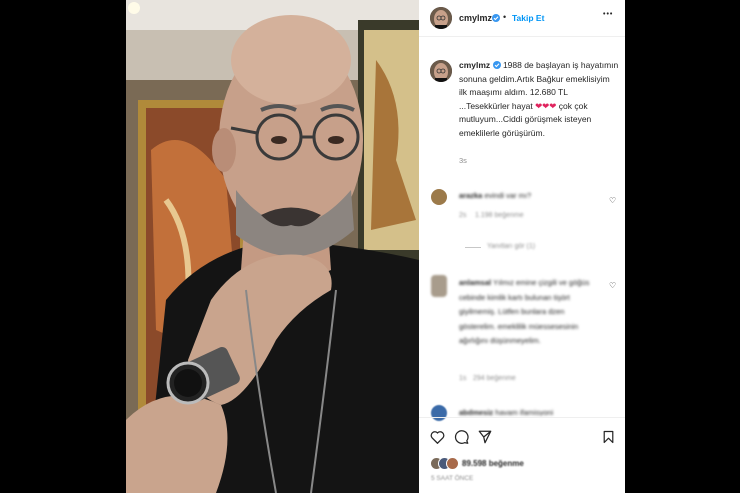  I want to click on comment-item: abdmesiz havam ifamisyoni, so click(529, 411).